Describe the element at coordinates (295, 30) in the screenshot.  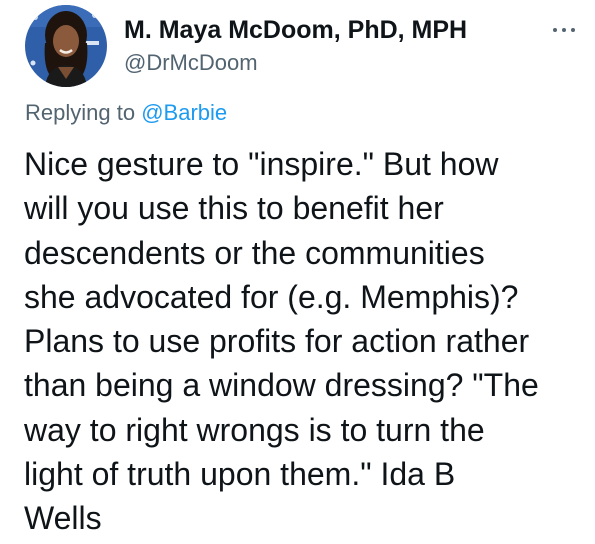
I see `author-display-name: M. Maya McDoom, PhD, MPH` at that location.